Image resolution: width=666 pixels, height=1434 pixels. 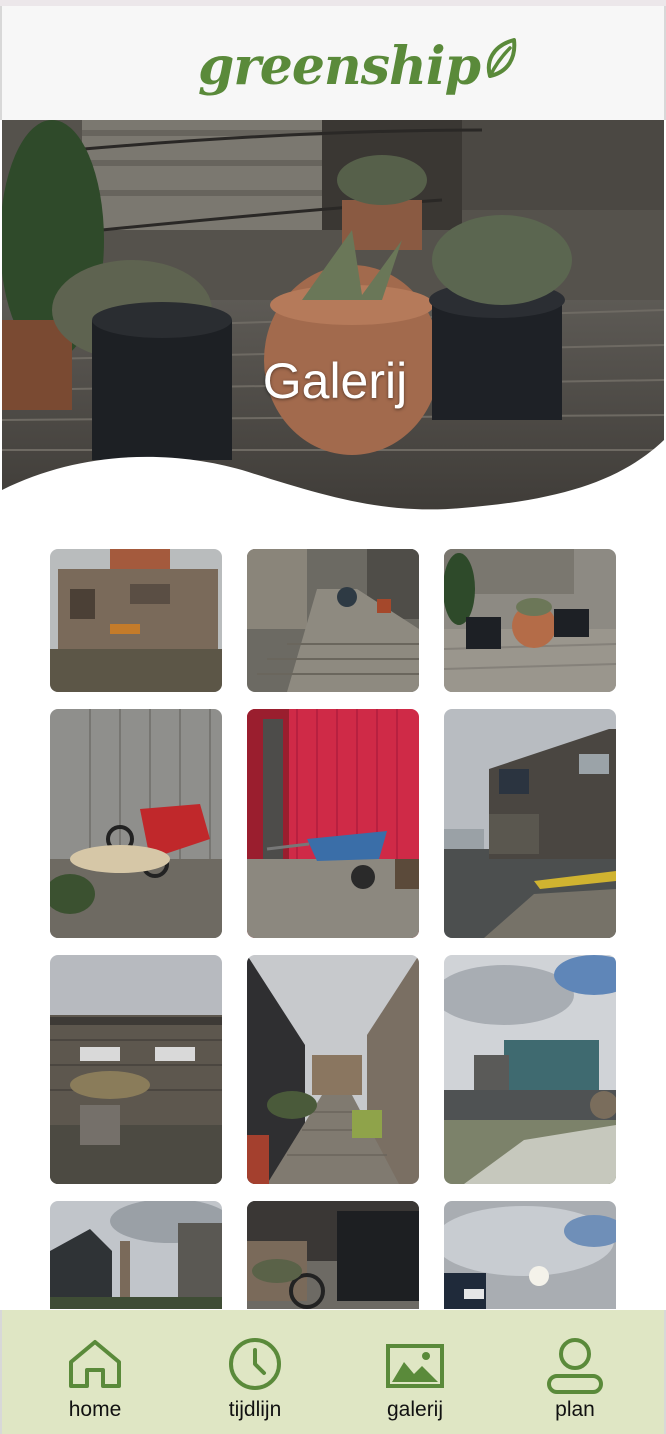 I want to click on nav-label: tijdlijn, so click(x=255, y=1409).